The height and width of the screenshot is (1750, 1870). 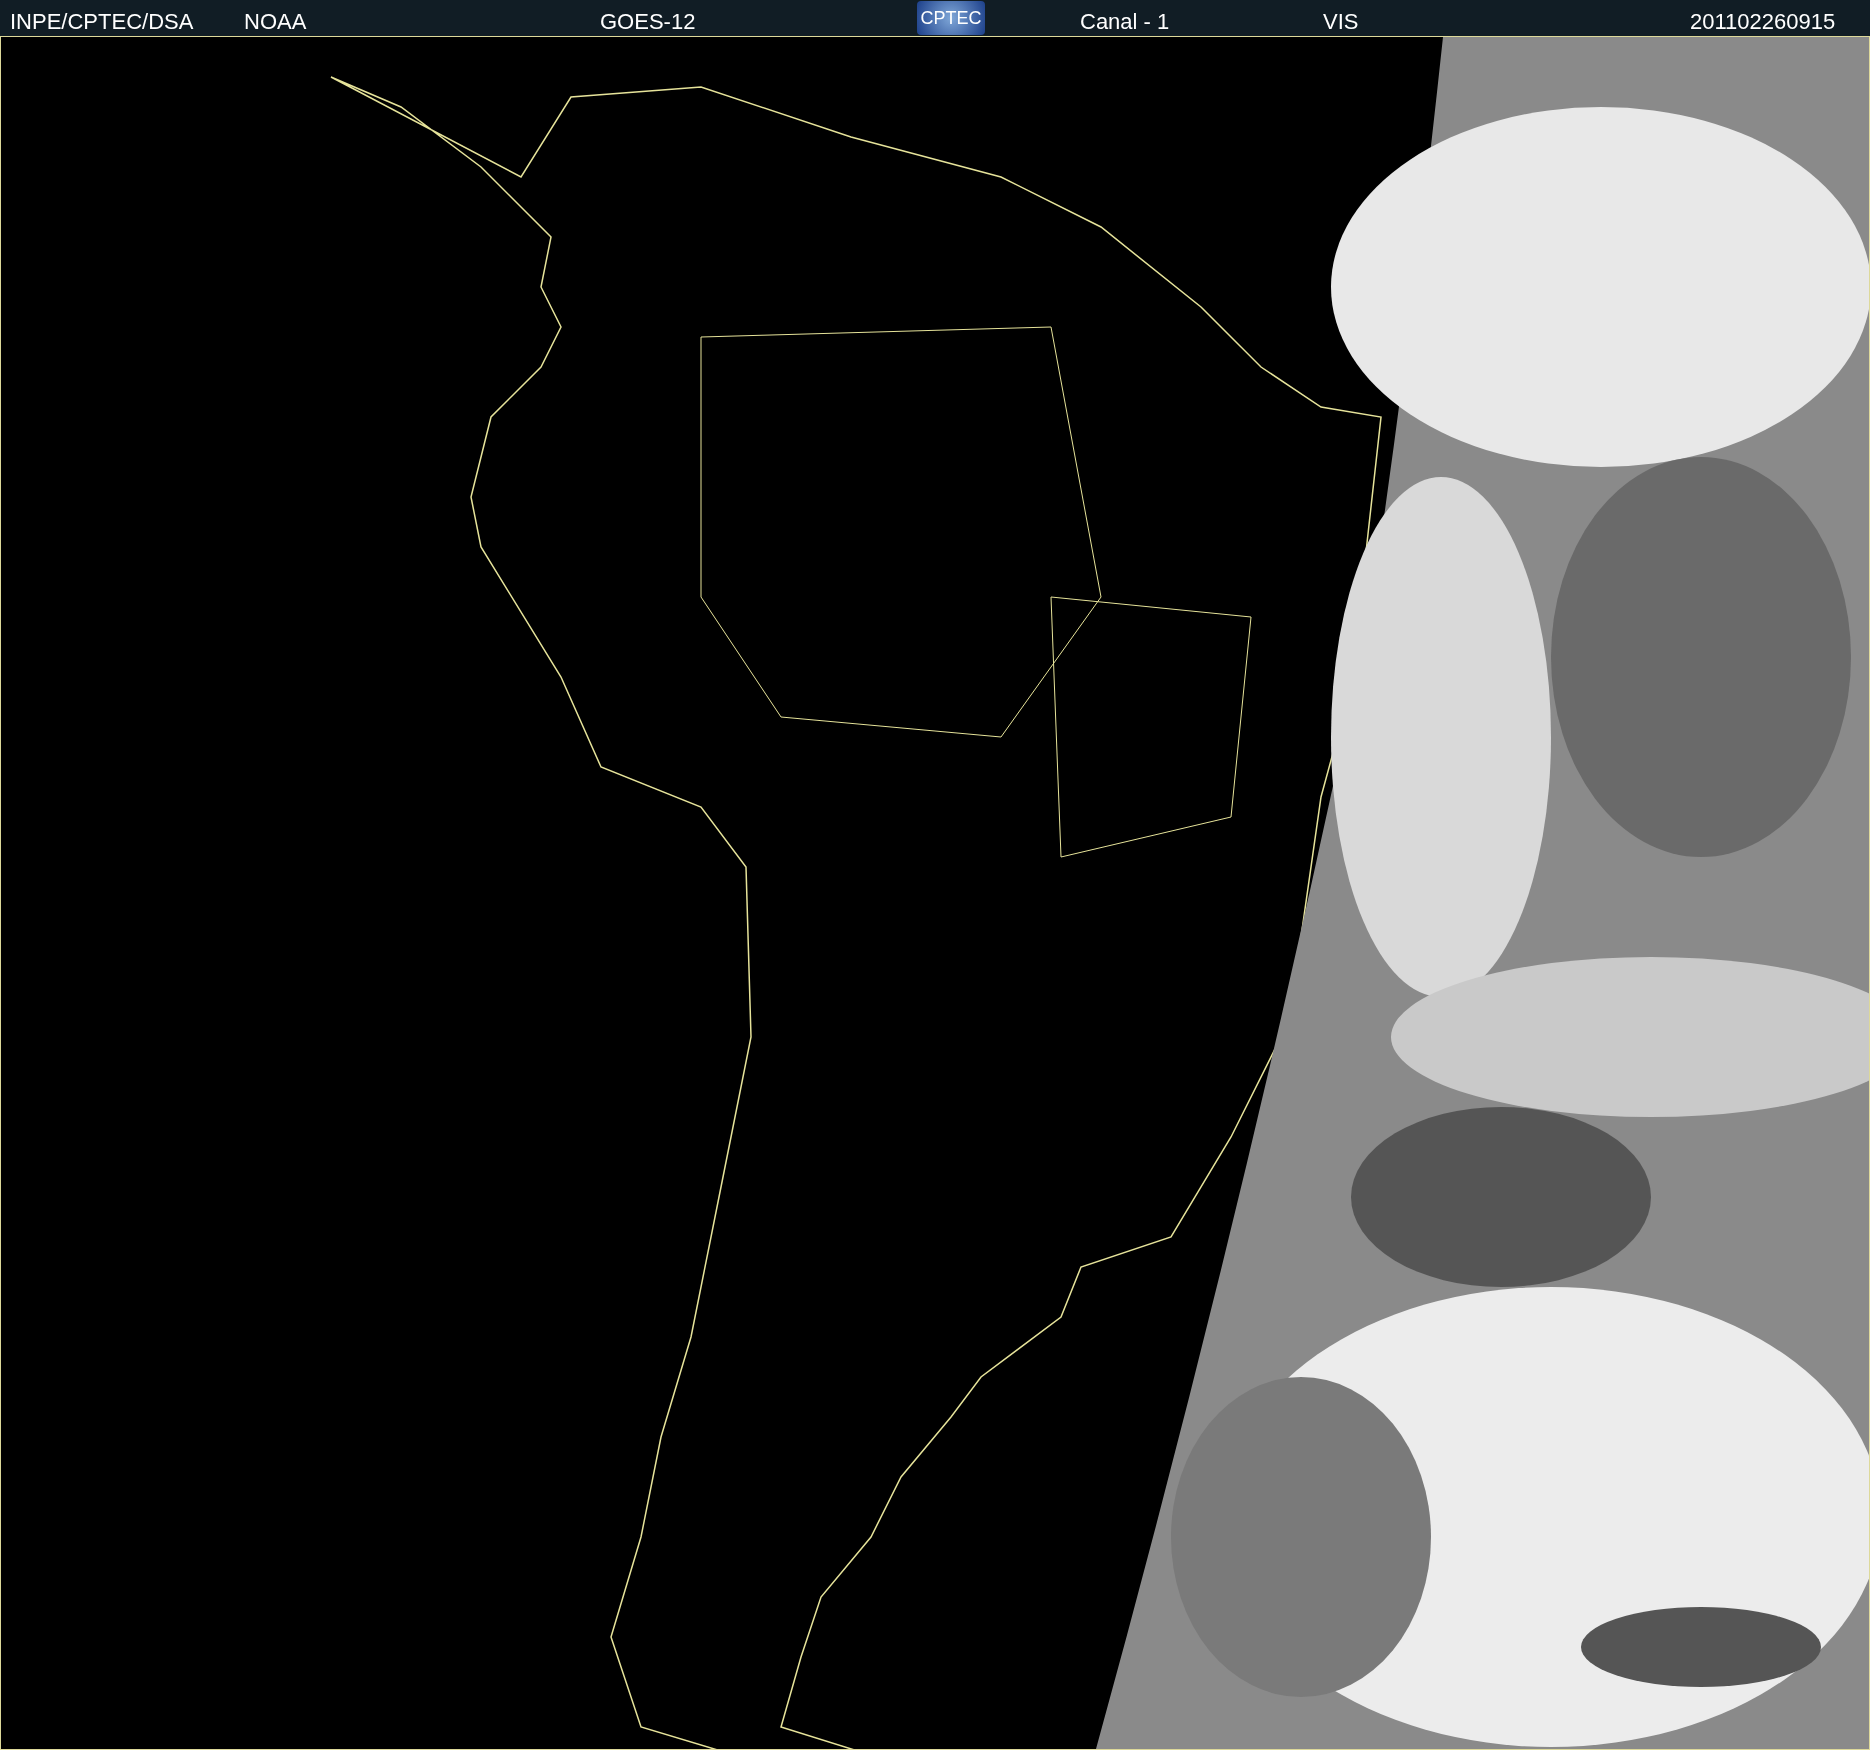 What do you see at coordinates (102, 22) in the screenshot?
I see `source-label: INPE/CPTEC/DSA` at bounding box center [102, 22].